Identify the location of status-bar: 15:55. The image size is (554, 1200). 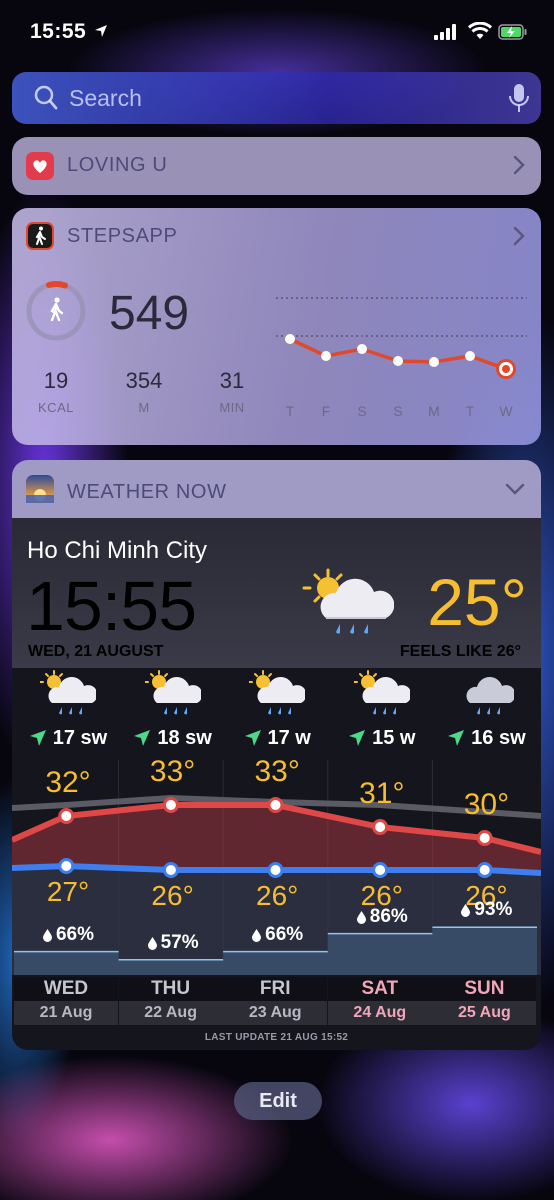
(277, 33).